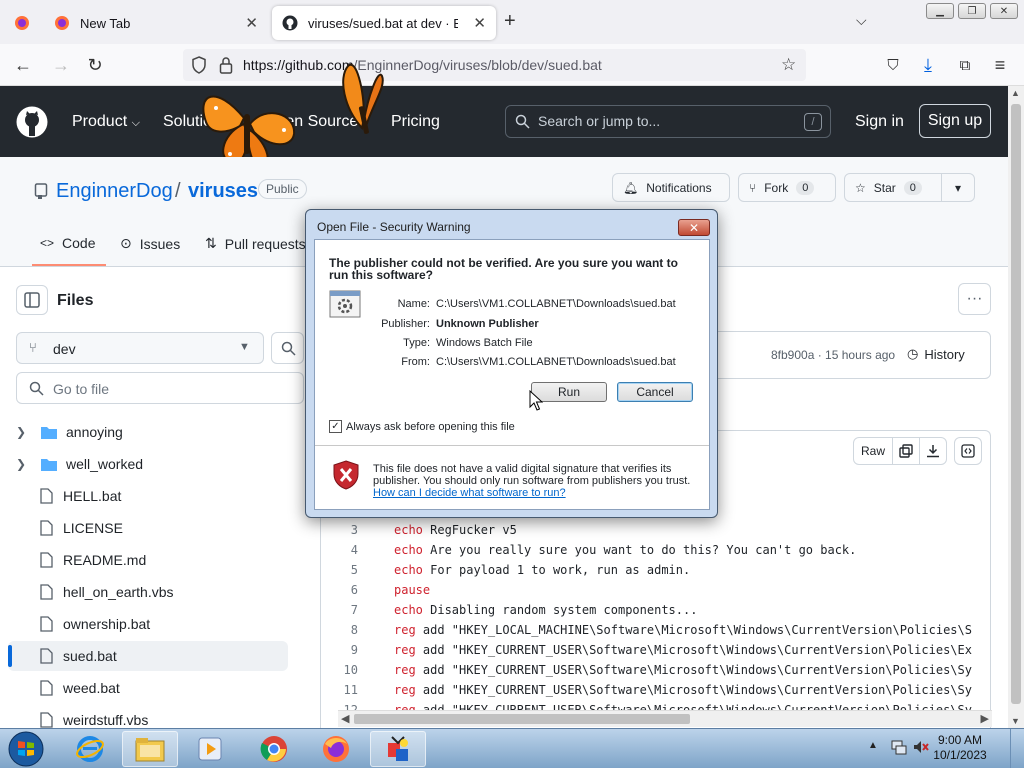 The height and width of the screenshot is (768, 1024). Describe the element at coordinates (22, 23) in the screenshot. I see `tab-firefox-view` at that location.